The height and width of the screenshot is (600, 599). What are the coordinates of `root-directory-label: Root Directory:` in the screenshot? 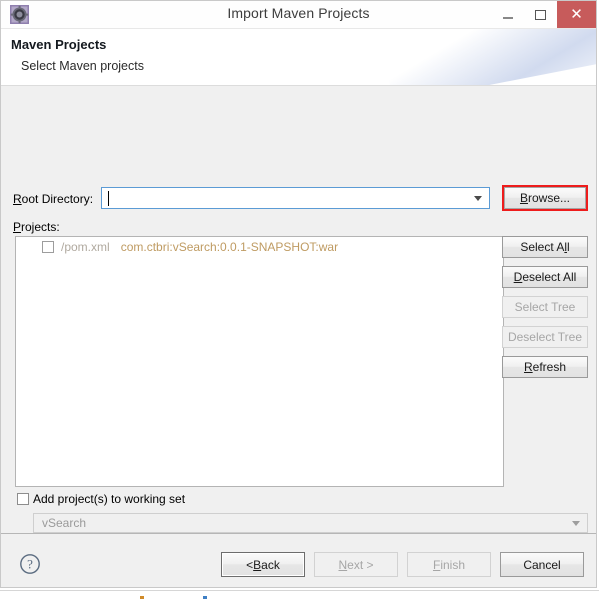 It's located at (53, 199).